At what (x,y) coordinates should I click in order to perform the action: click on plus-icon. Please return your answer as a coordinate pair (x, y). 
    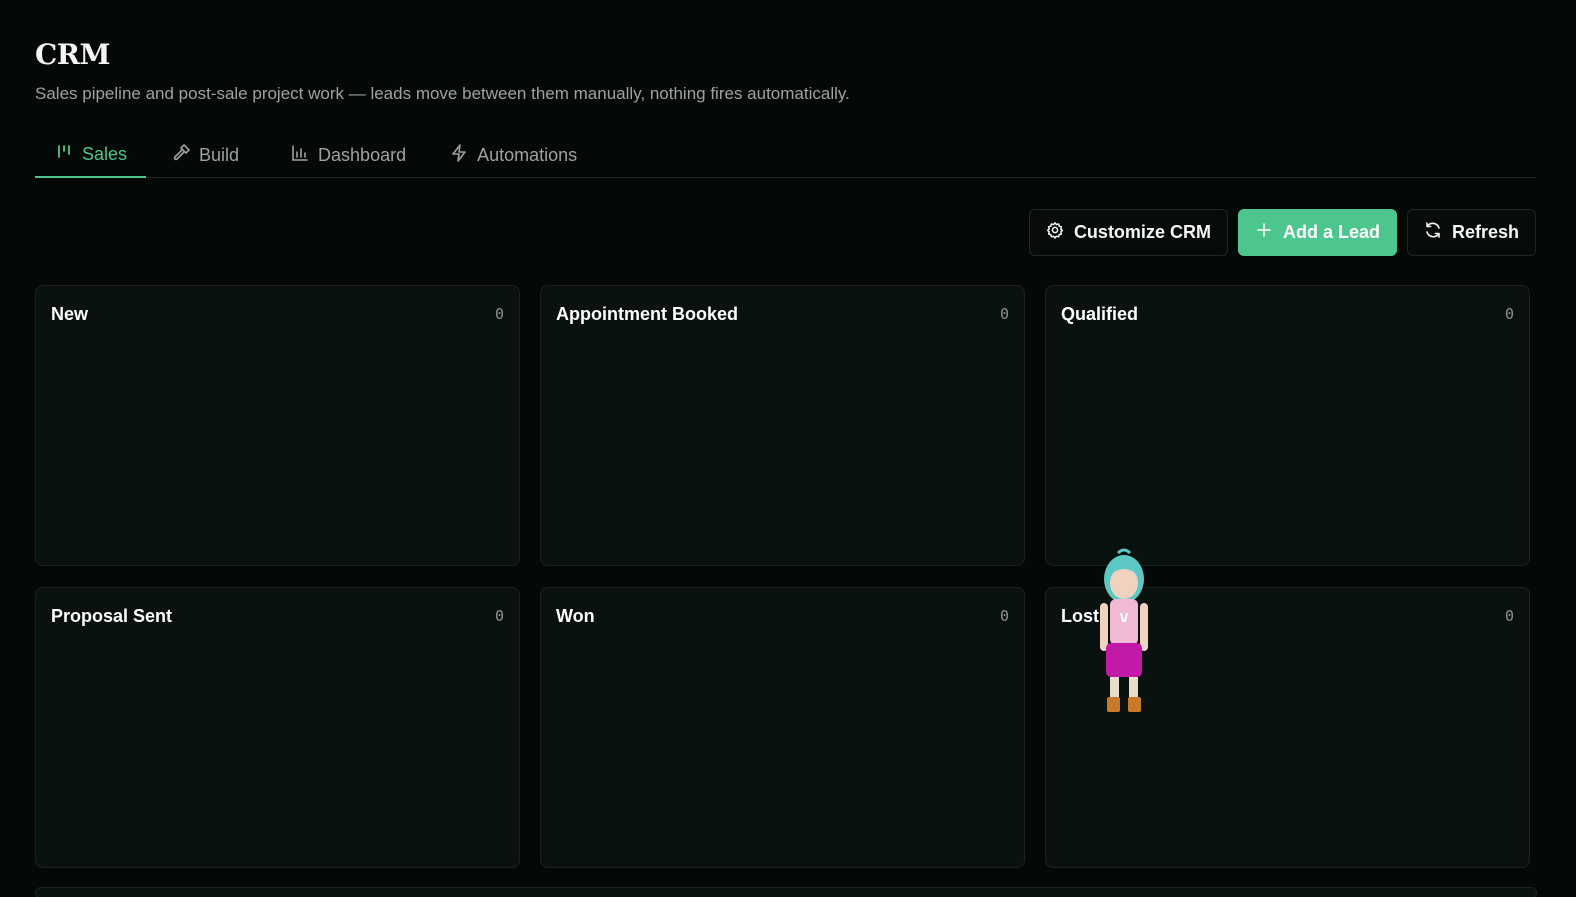
    Looking at the image, I should click on (1264, 232).